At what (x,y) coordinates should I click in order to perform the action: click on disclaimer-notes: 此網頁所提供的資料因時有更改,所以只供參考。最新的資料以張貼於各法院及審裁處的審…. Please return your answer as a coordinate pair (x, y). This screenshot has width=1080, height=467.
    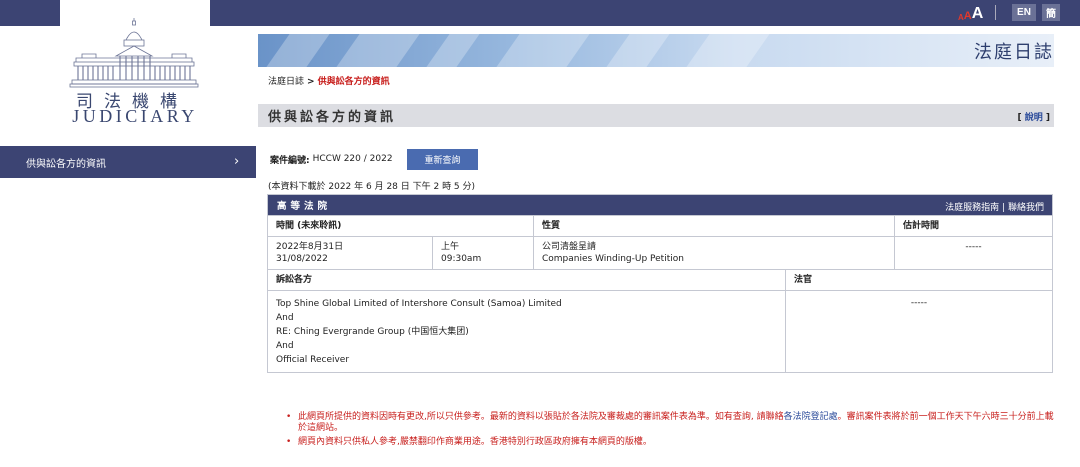
    Looking at the image, I should click on (670, 431).